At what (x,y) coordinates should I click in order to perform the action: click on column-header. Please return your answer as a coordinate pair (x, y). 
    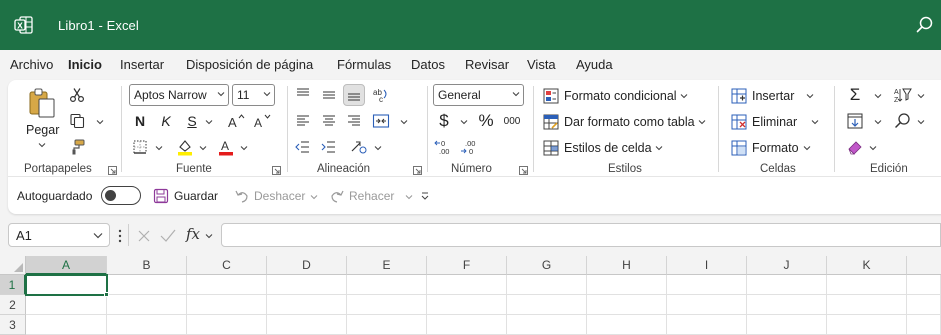
    Looking at the image, I should click on (924, 265).